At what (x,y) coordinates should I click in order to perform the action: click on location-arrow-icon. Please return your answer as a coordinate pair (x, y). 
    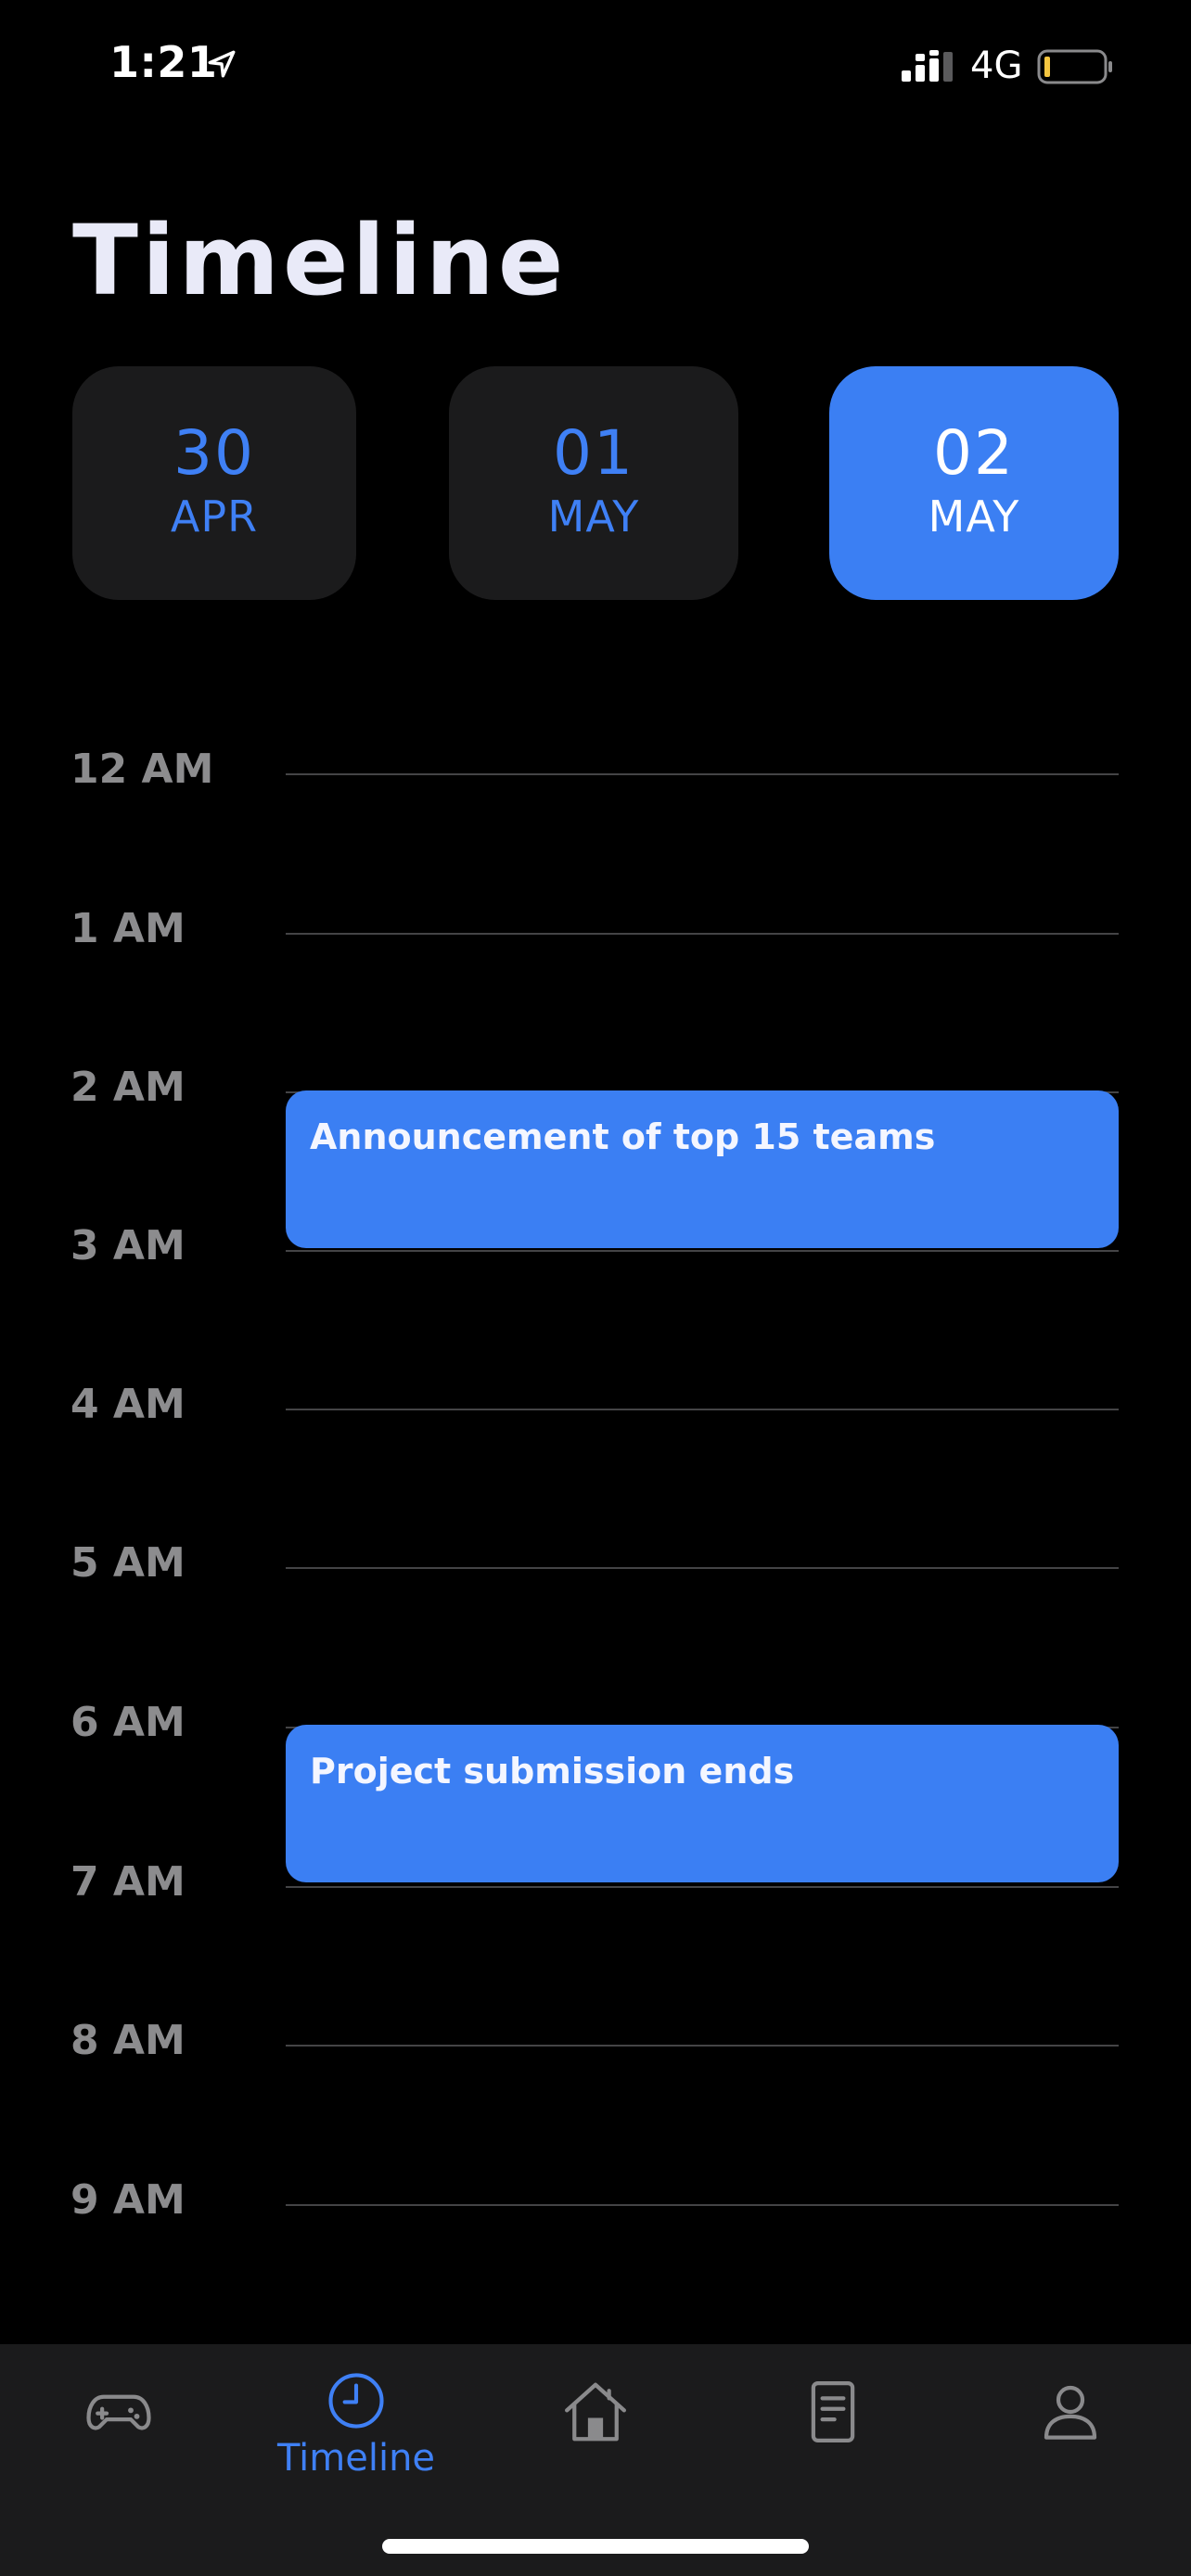
    Looking at the image, I should click on (222, 64).